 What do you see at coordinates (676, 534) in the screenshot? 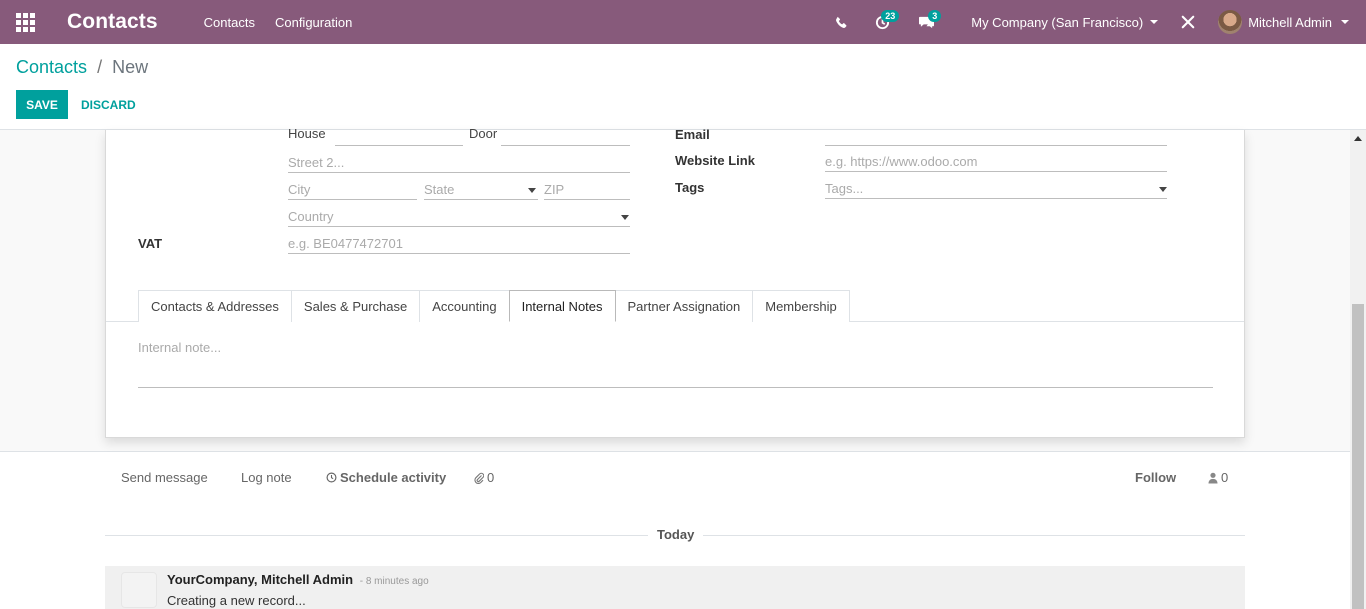
I see `date-separator: Today` at bounding box center [676, 534].